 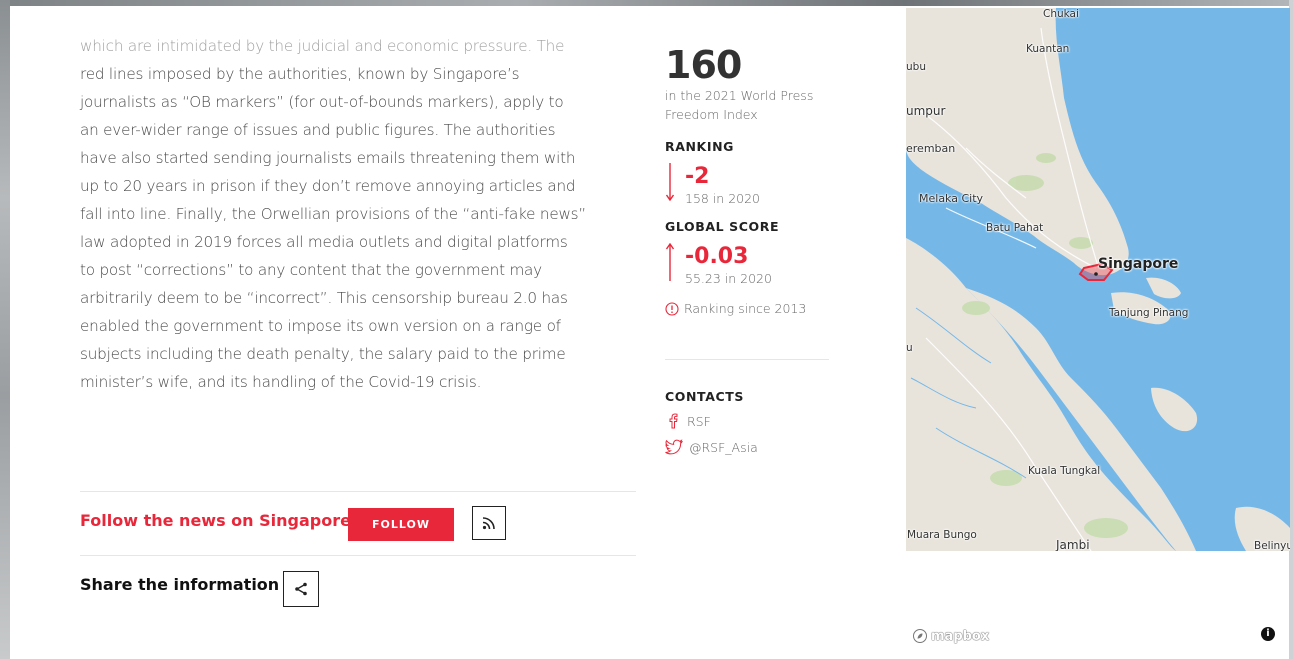 I want to click on share-row: Share the information, so click(x=360, y=588).